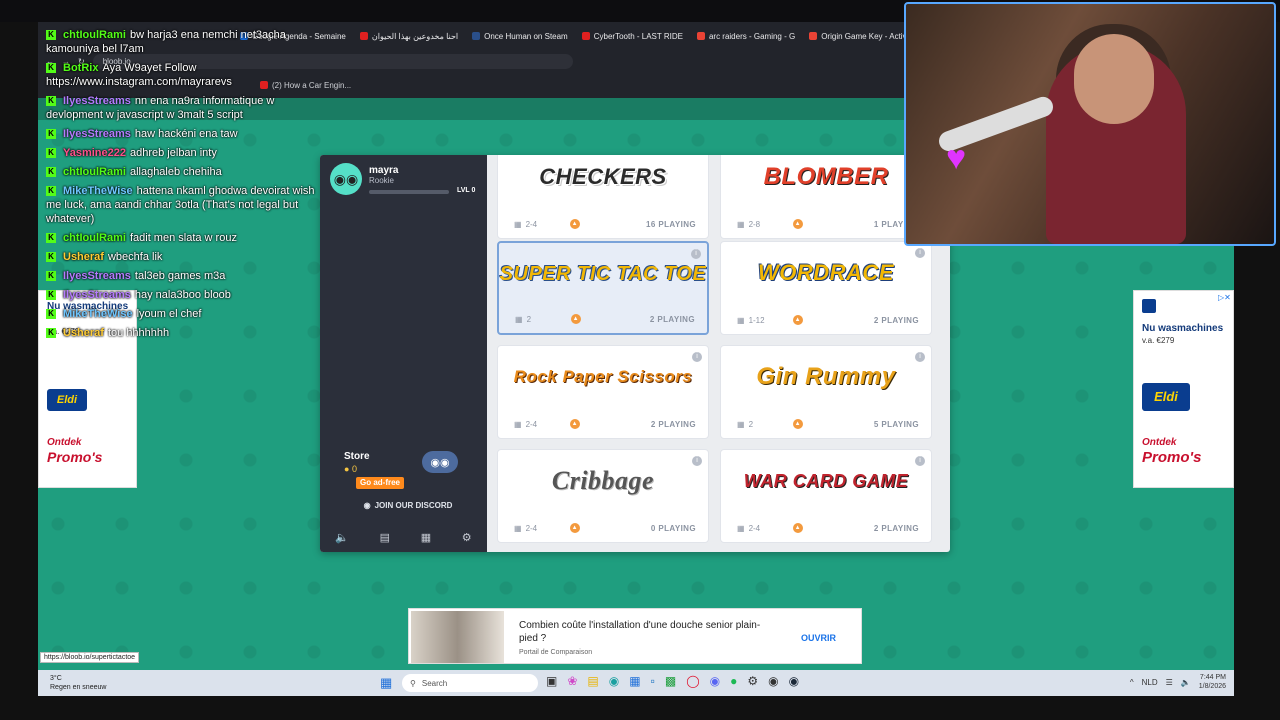 The image size is (1280, 720). What do you see at coordinates (614, 681) in the screenshot?
I see `edge-icon: ◉` at bounding box center [614, 681].